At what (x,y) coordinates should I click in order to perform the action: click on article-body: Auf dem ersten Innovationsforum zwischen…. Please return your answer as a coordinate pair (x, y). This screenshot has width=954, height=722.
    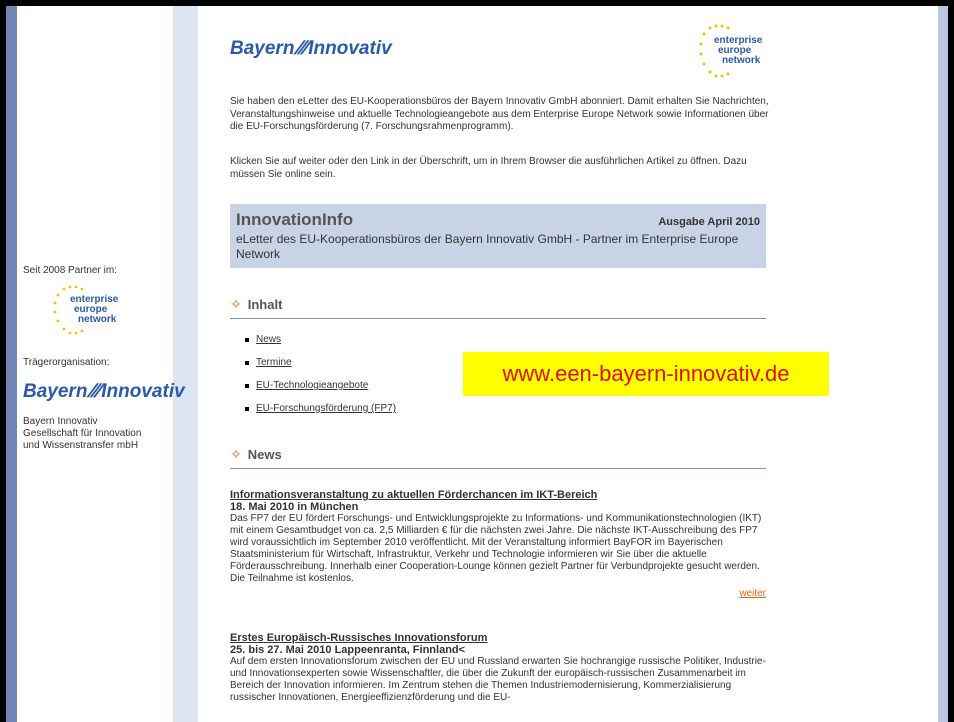
    Looking at the image, I should click on (498, 679).